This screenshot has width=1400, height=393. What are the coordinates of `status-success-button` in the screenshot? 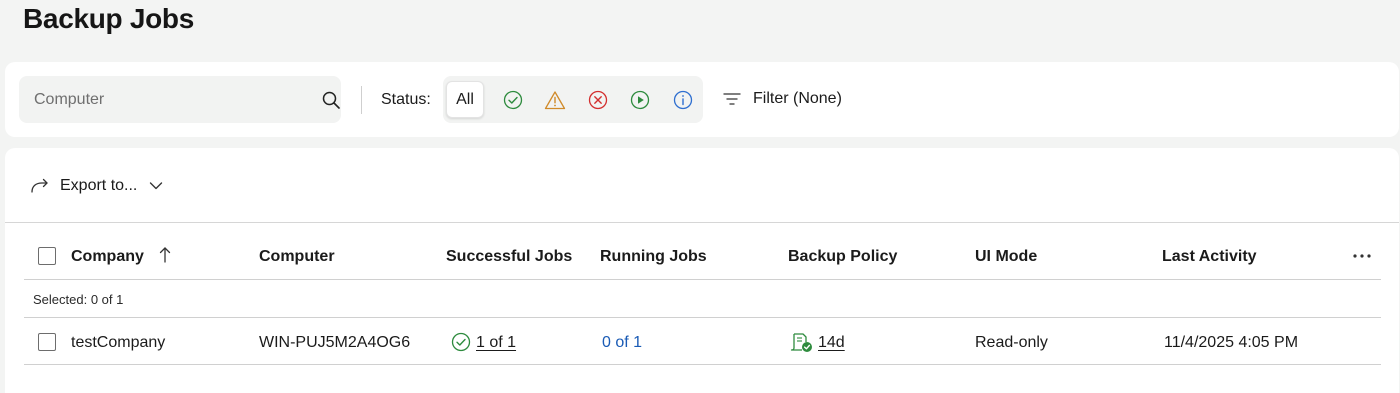 It's located at (513, 100).